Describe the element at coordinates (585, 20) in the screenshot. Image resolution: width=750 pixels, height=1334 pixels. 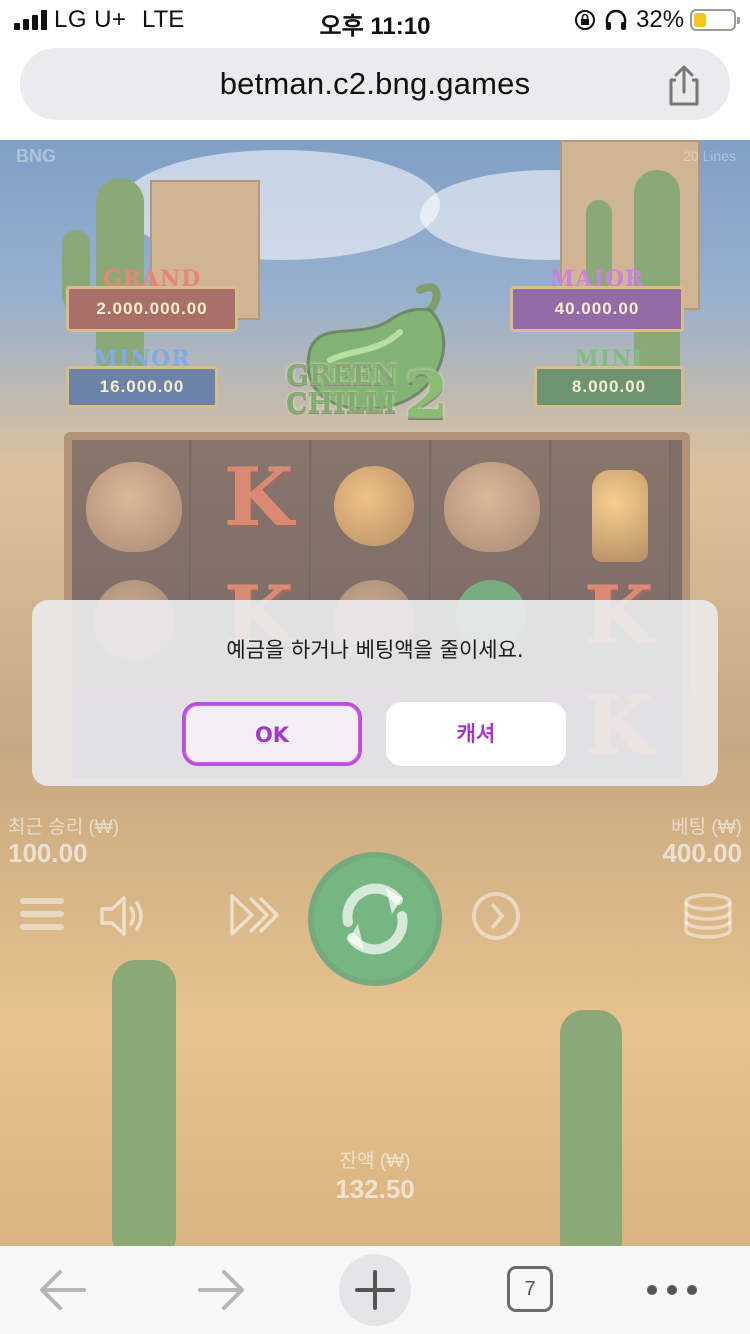
I see `orientation-lock-icon` at that location.